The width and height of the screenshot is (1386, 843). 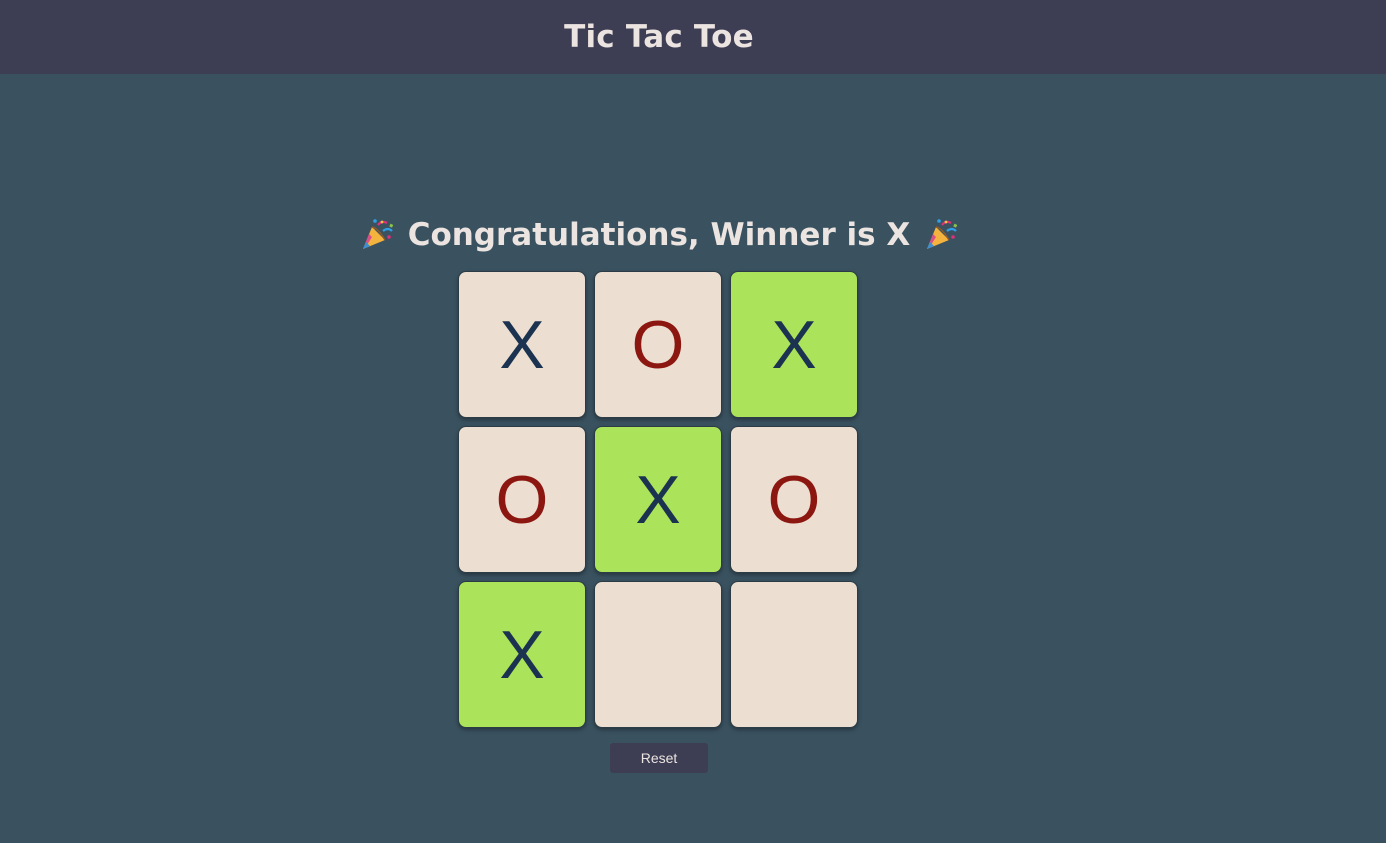 I want to click on board-cell-3: X, so click(x=794, y=344).